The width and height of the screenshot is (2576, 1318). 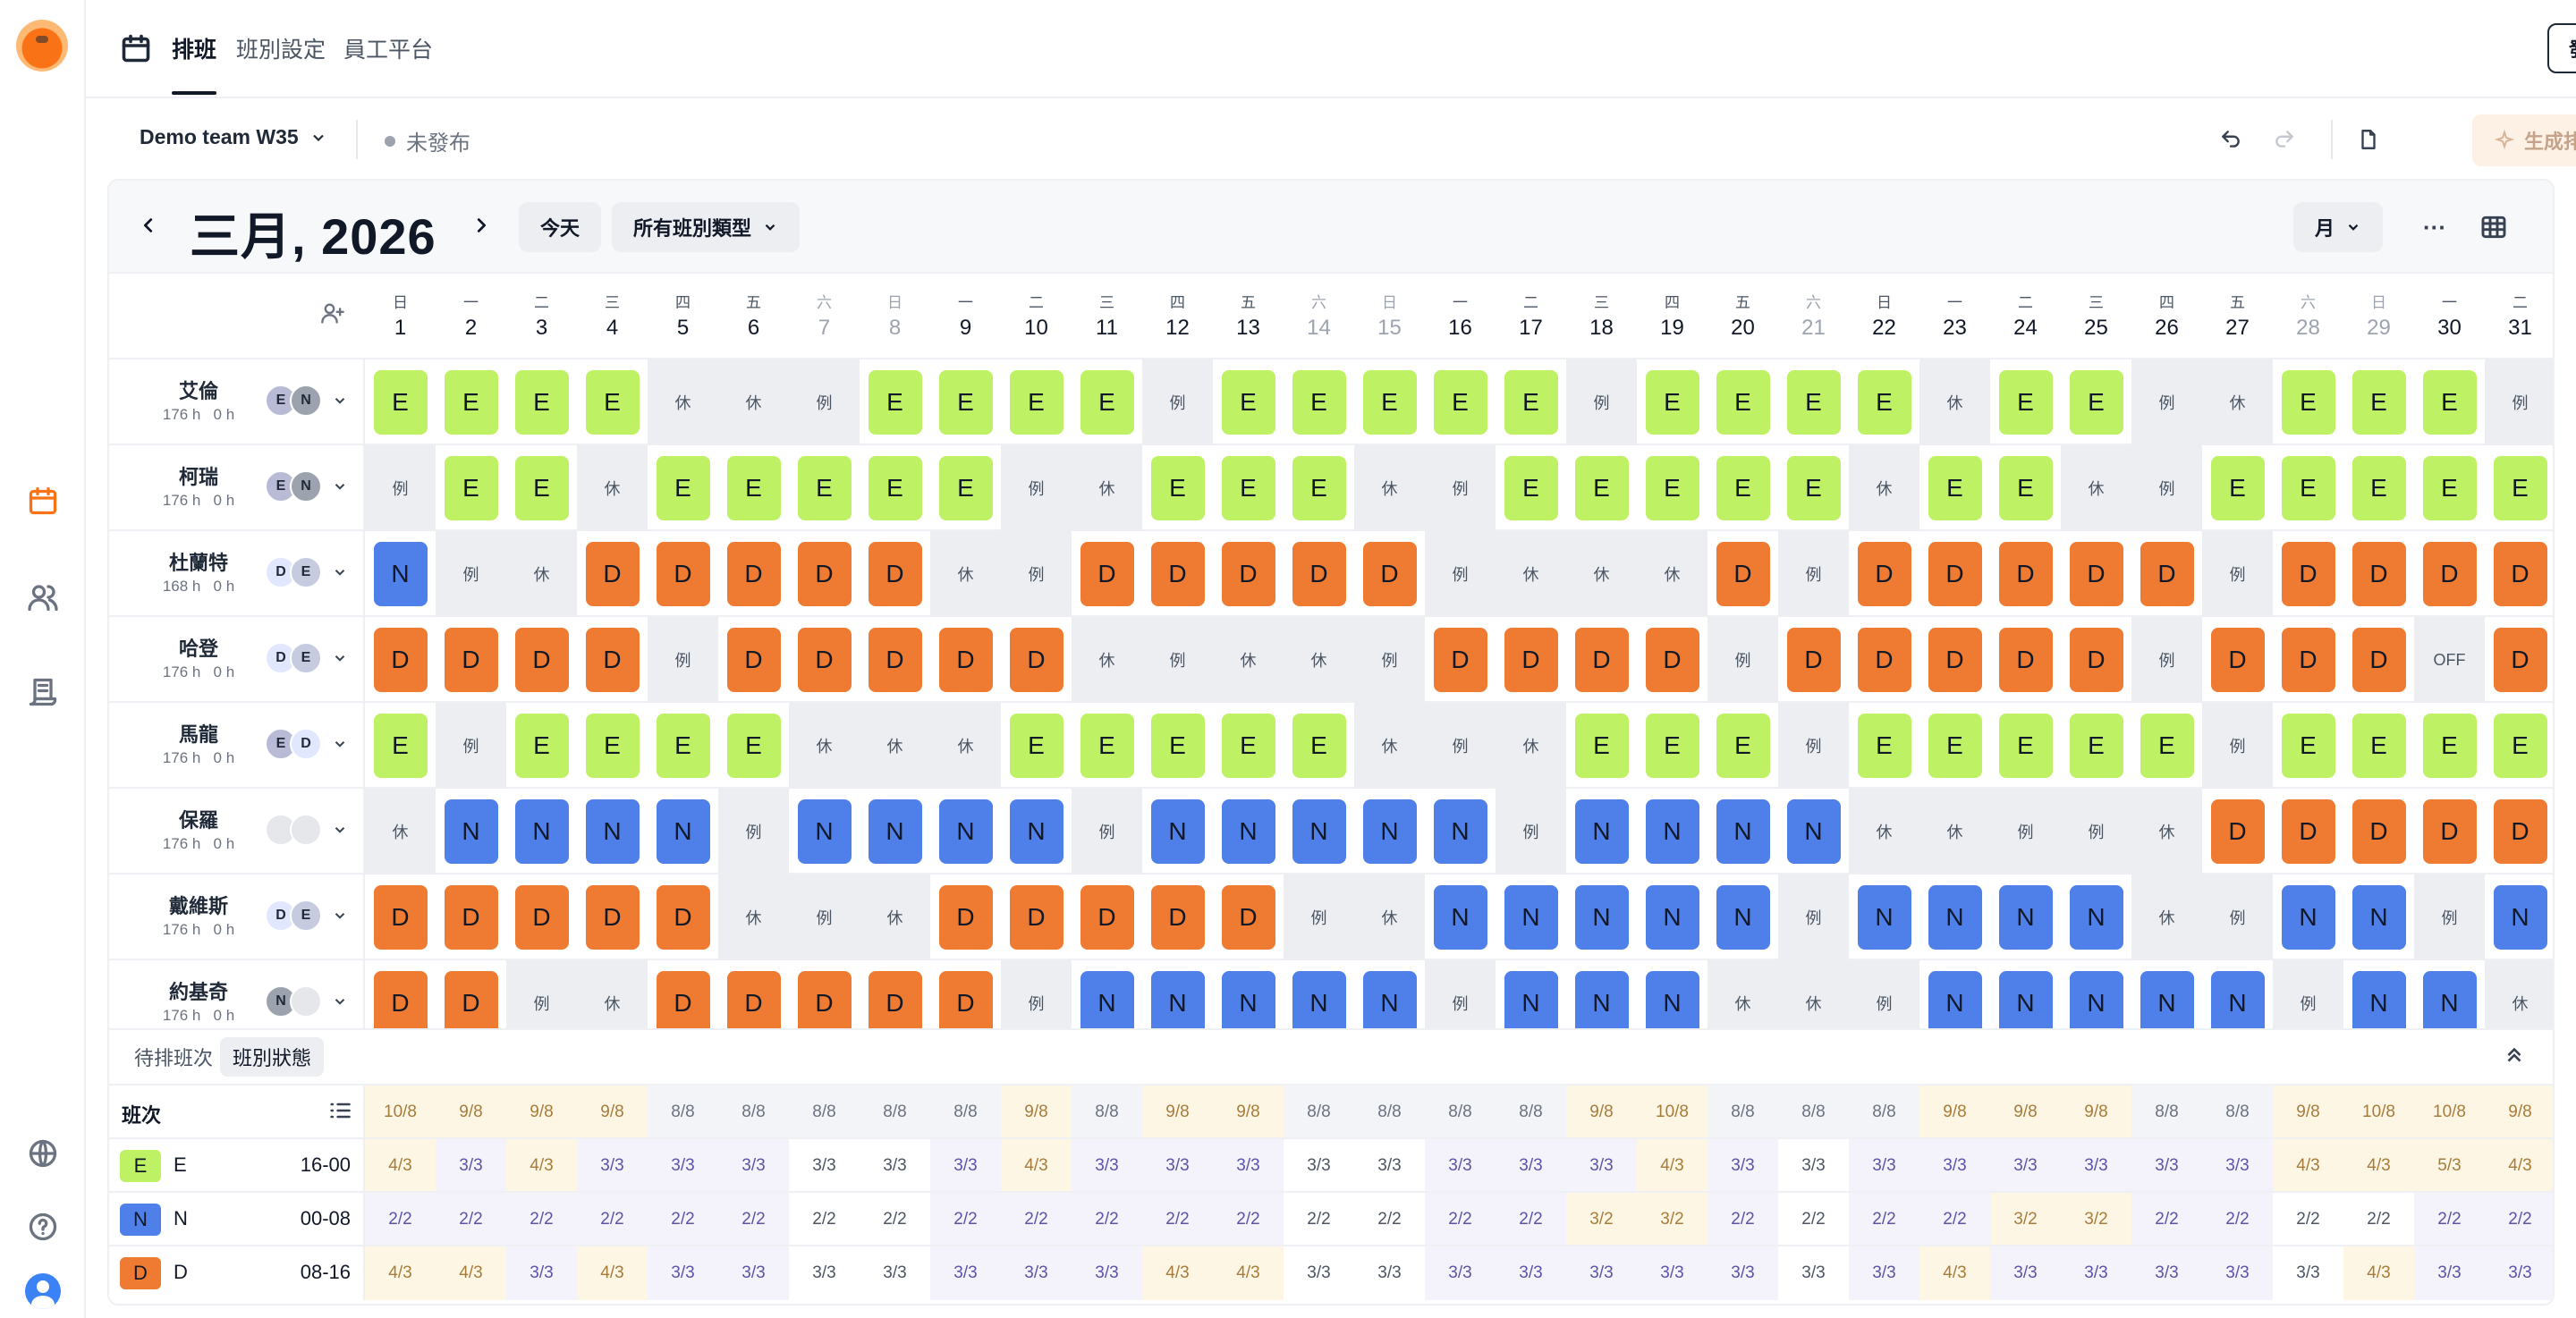 What do you see at coordinates (2434, 227) in the screenshot?
I see `more-options-icon: ···` at bounding box center [2434, 227].